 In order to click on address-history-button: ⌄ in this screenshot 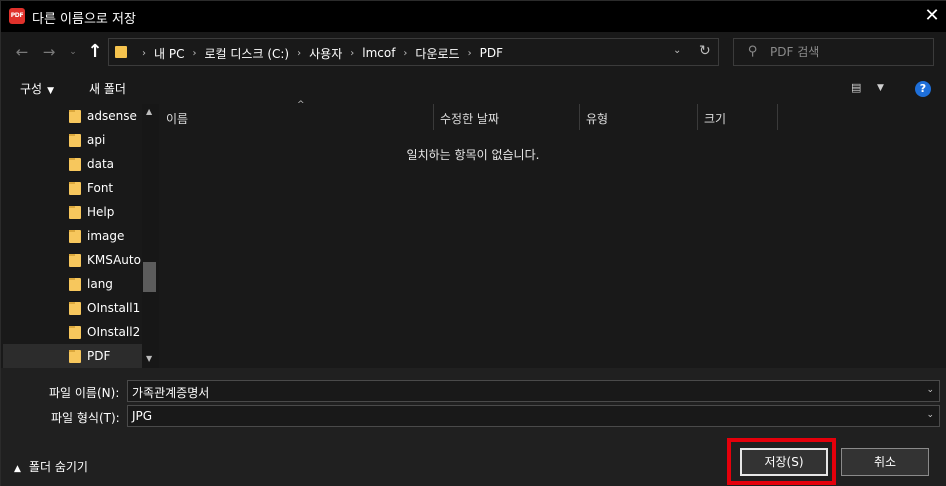, I will do `click(677, 50)`.